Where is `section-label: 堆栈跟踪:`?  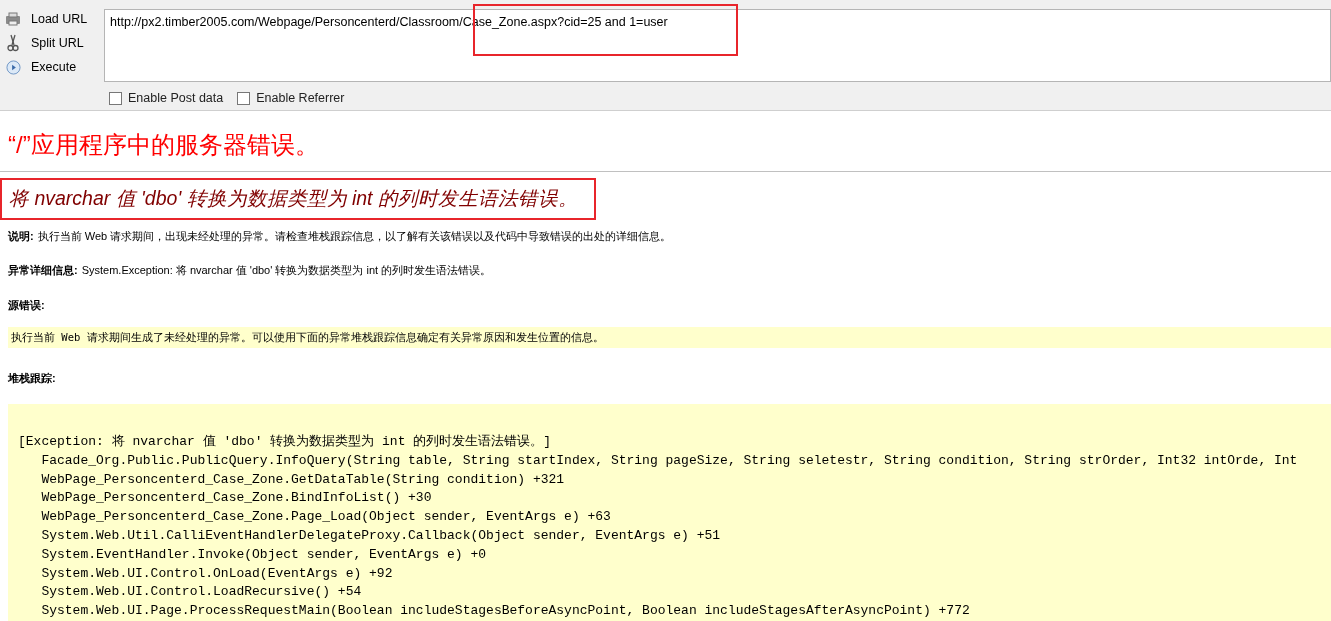 section-label: 堆栈跟踪: is located at coordinates (32, 378).